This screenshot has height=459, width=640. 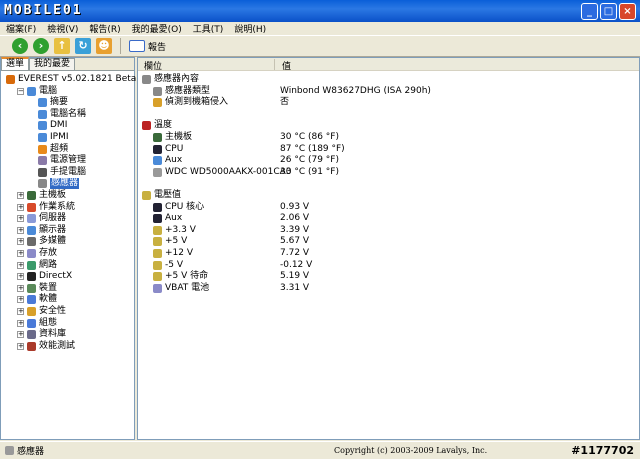 I want to click on list-row: 溫度, so click(x=157, y=125).